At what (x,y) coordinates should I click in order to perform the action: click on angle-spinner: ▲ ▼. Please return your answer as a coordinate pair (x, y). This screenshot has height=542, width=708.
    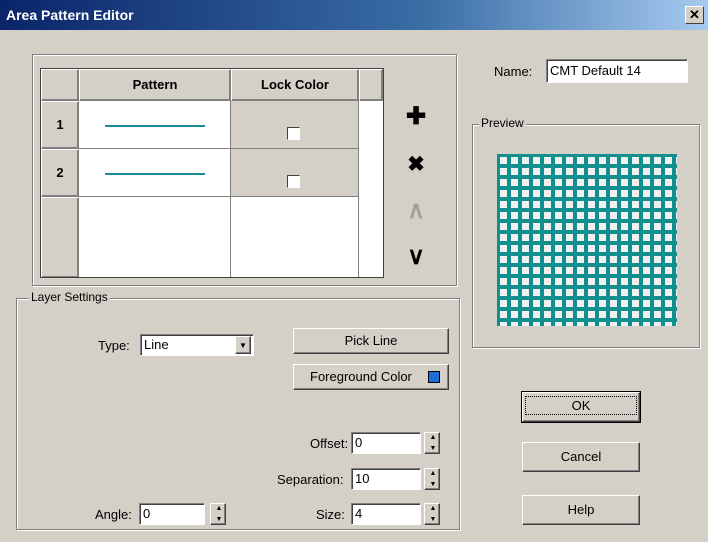
    Looking at the image, I should click on (218, 514).